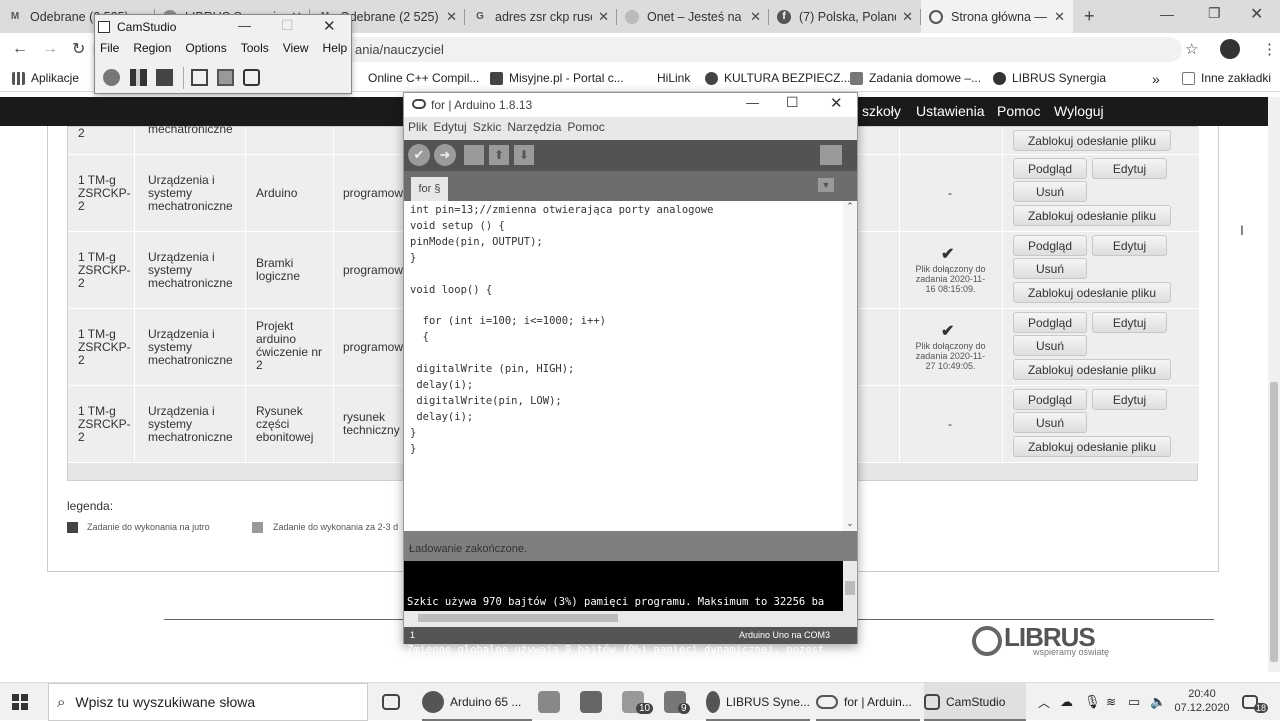  What do you see at coordinates (881, 111) in the screenshot?
I see `nav-schools: szkoły` at bounding box center [881, 111].